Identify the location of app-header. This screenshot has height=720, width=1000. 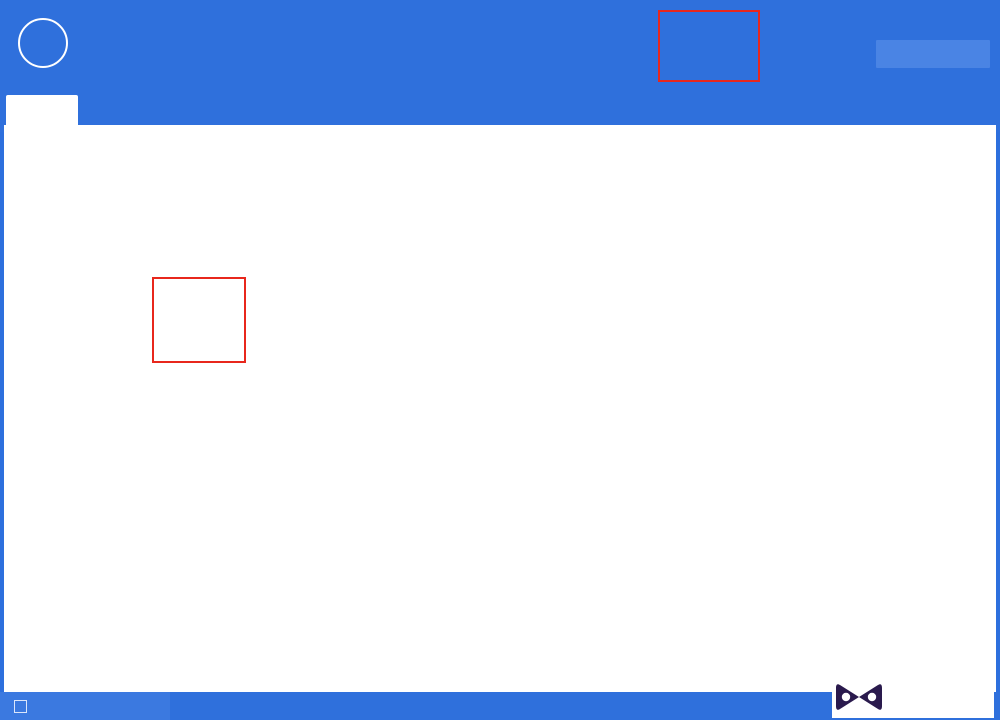
(500, 44).